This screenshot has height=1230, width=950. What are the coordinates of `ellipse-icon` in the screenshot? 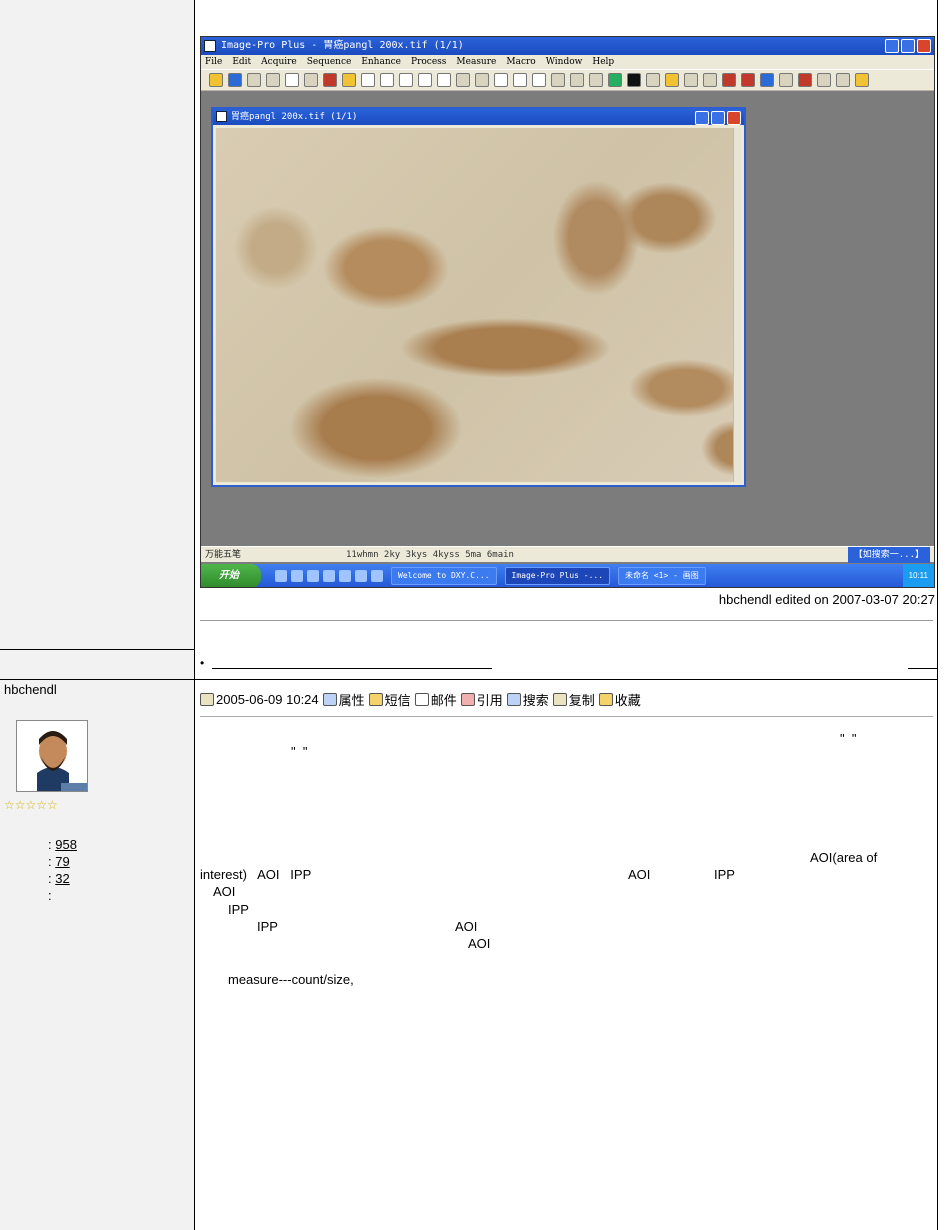 It's located at (425, 80).